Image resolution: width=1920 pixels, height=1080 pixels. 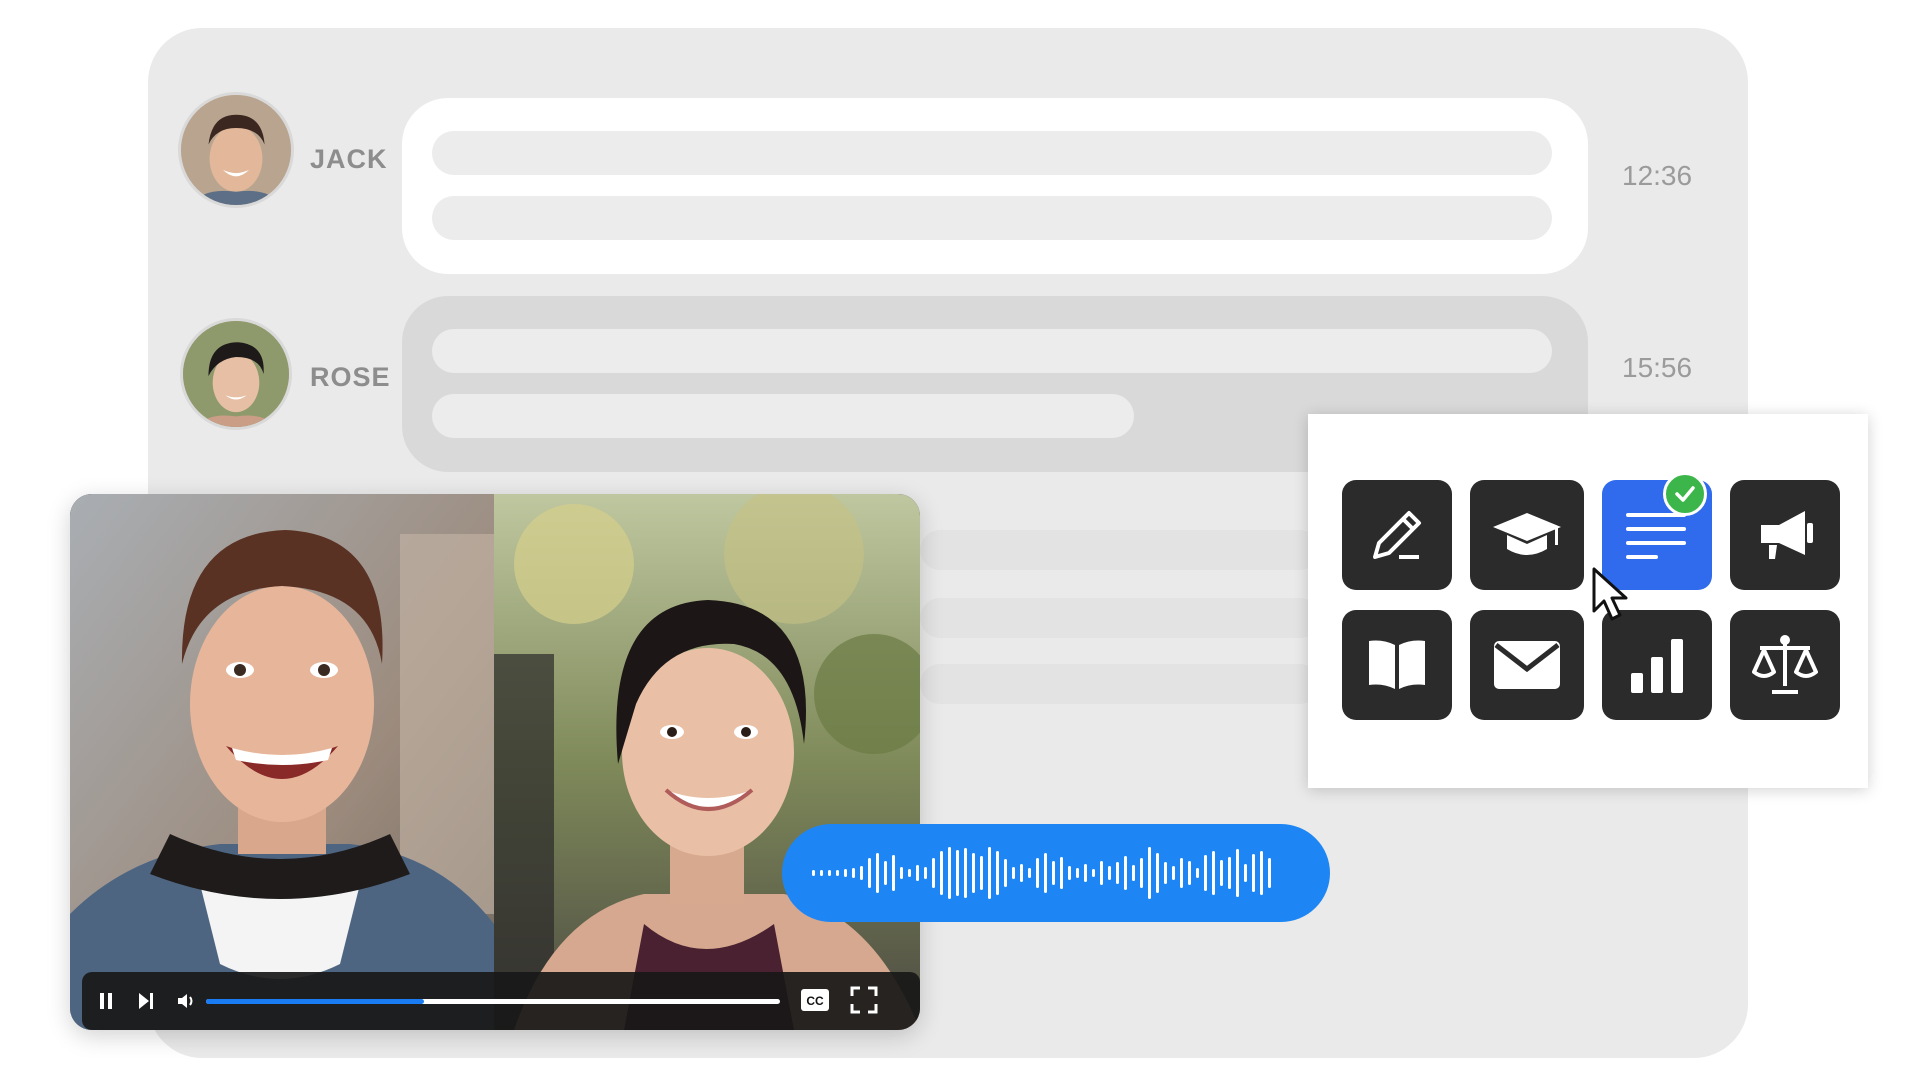 I want to click on template-pencil, so click(x=1397, y=535).